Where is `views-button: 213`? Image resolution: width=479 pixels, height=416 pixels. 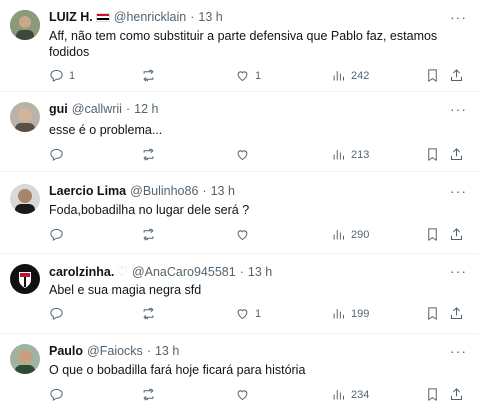
views-button: 213 is located at coordinates (350, 154).